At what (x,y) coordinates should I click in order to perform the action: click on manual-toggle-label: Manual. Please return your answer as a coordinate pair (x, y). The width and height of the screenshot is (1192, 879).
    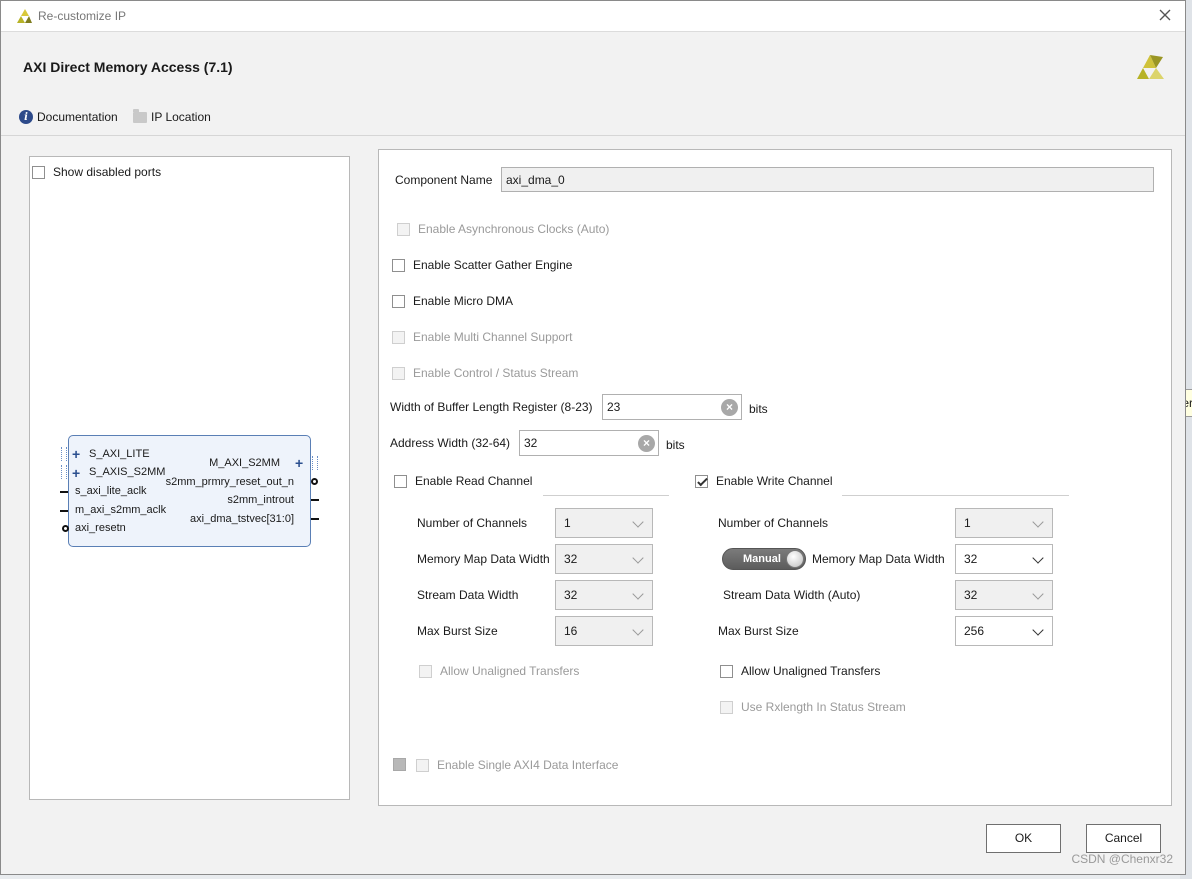
    Looking at the image, I should click on (762, 559).